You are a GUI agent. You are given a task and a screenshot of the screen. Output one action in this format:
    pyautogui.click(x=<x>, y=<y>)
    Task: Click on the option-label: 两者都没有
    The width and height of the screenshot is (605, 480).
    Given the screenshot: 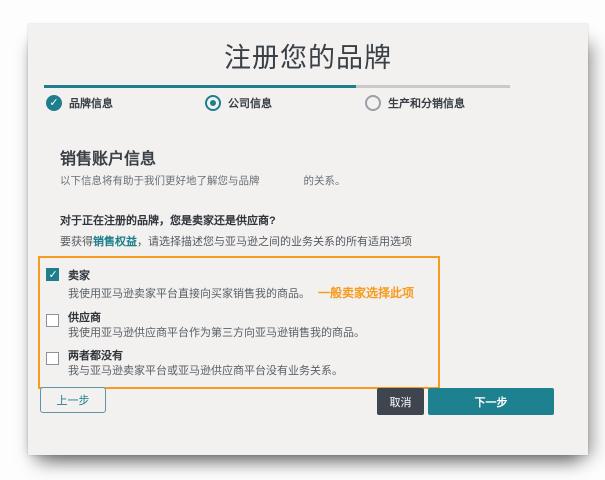 What is the action you would take?
    pyautogui.click(x=95, y=356)
    